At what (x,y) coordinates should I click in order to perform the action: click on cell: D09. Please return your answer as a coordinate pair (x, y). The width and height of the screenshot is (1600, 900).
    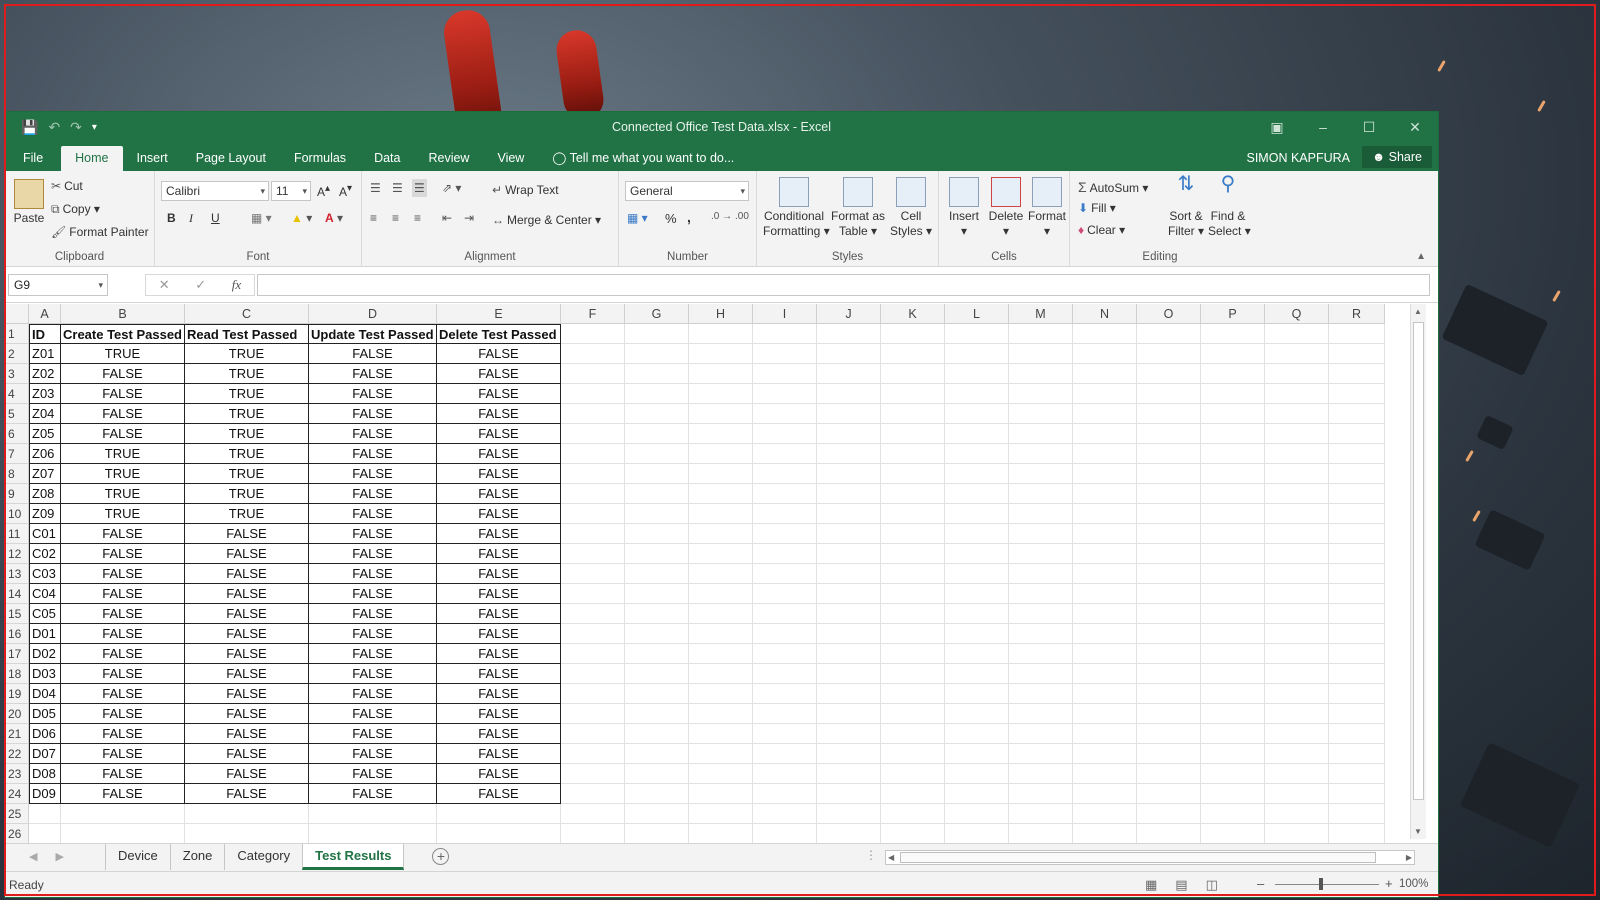
    Looking at the image, I should click on (45, 794).